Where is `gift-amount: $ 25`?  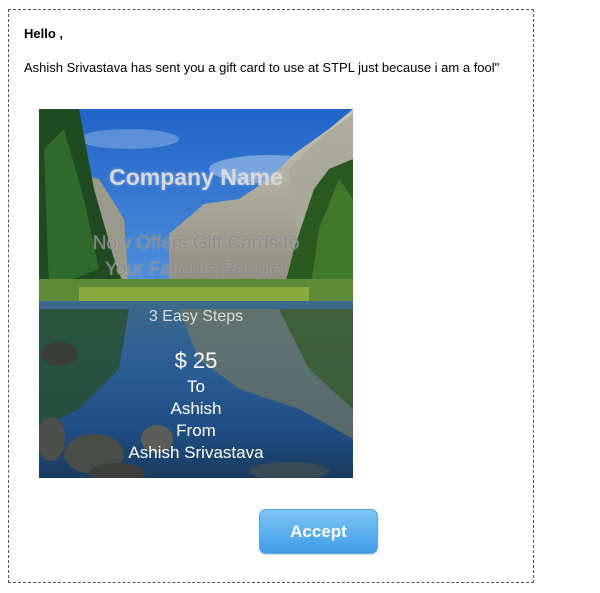
gift-amount: $ 25 is located at coordinates (196, 360).